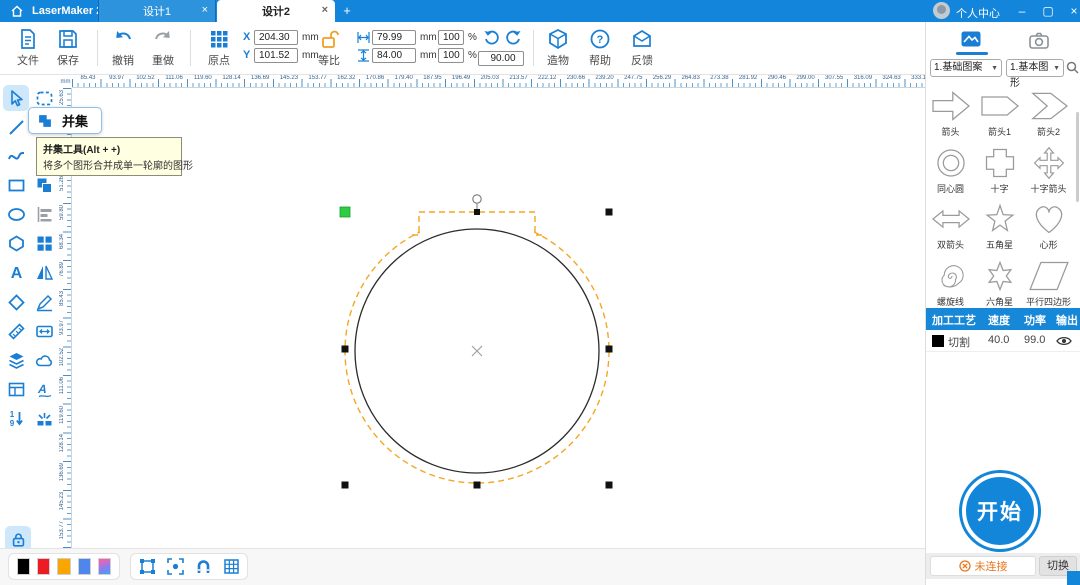 The width and height of the screenshot is (1080, 585). What do you see at coordinates (477, 212) in the screenshot?
I see `handle-top-center` at bounding box center [477, 212].